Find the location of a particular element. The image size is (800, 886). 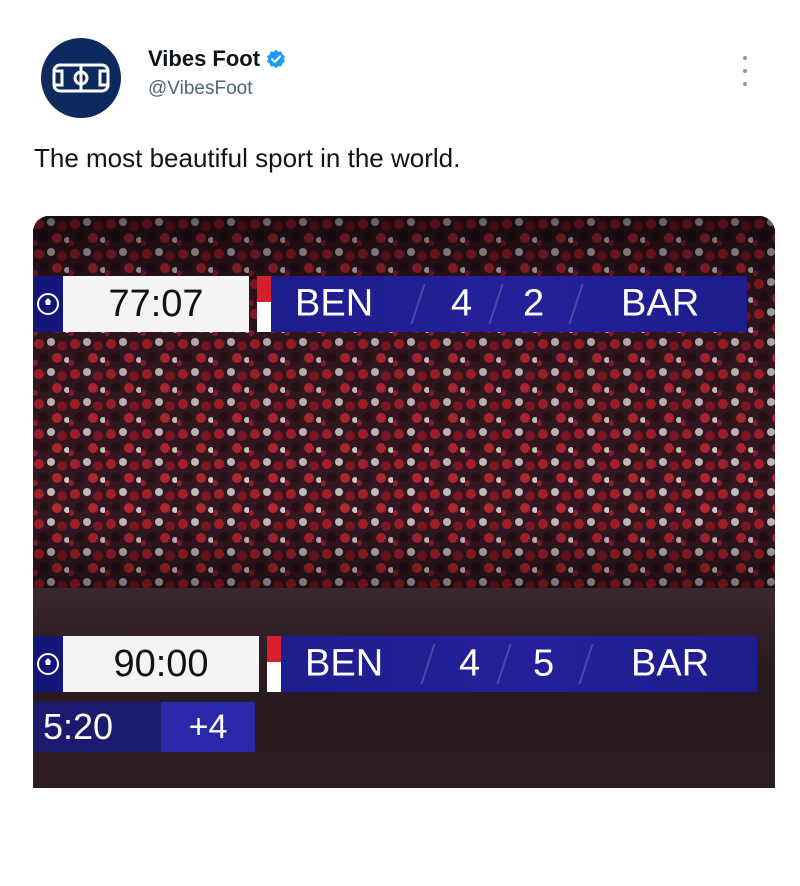

verified-badge-icon is located at coordinates (276, 59).